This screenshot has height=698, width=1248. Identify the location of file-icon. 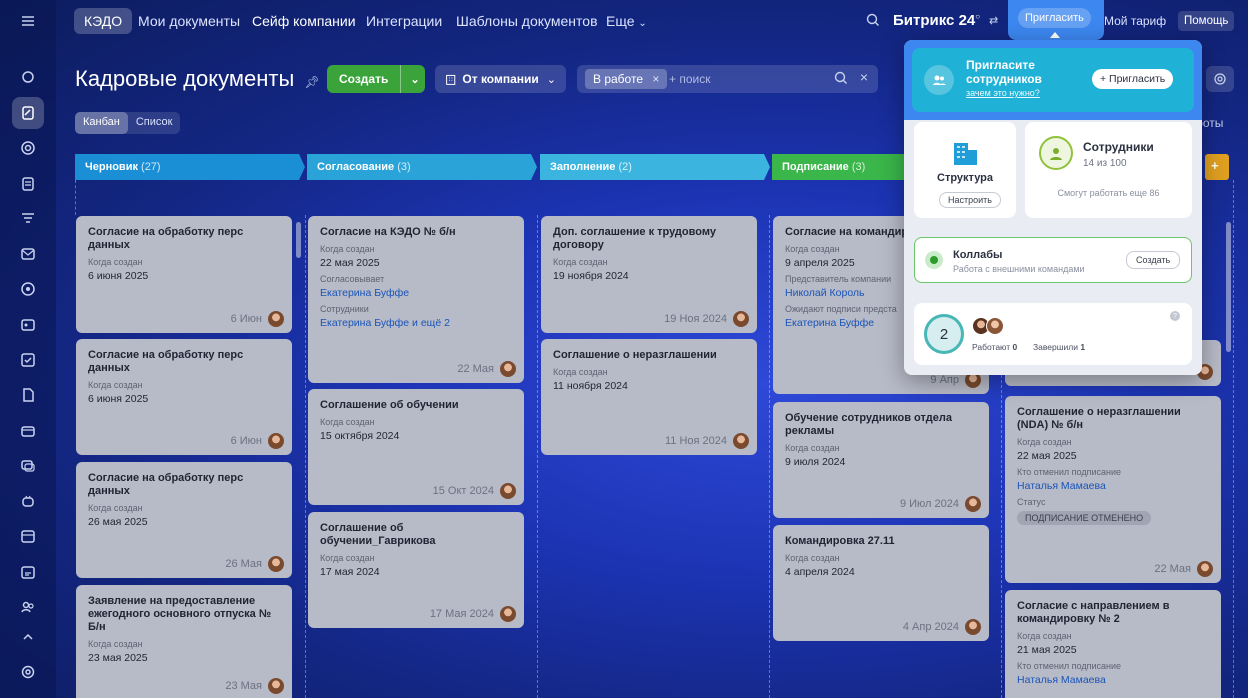
(28, 395).